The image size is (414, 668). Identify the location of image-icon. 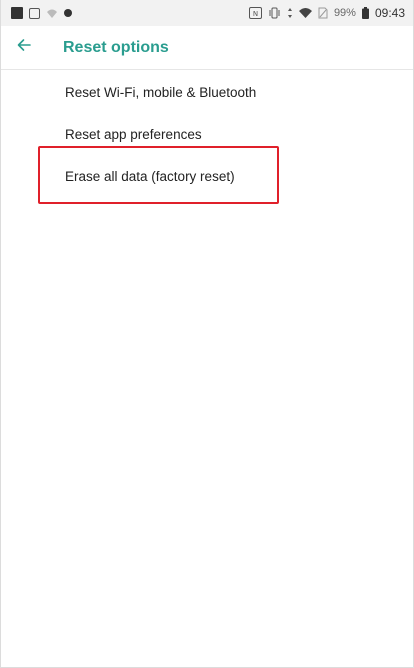
(34, 13).